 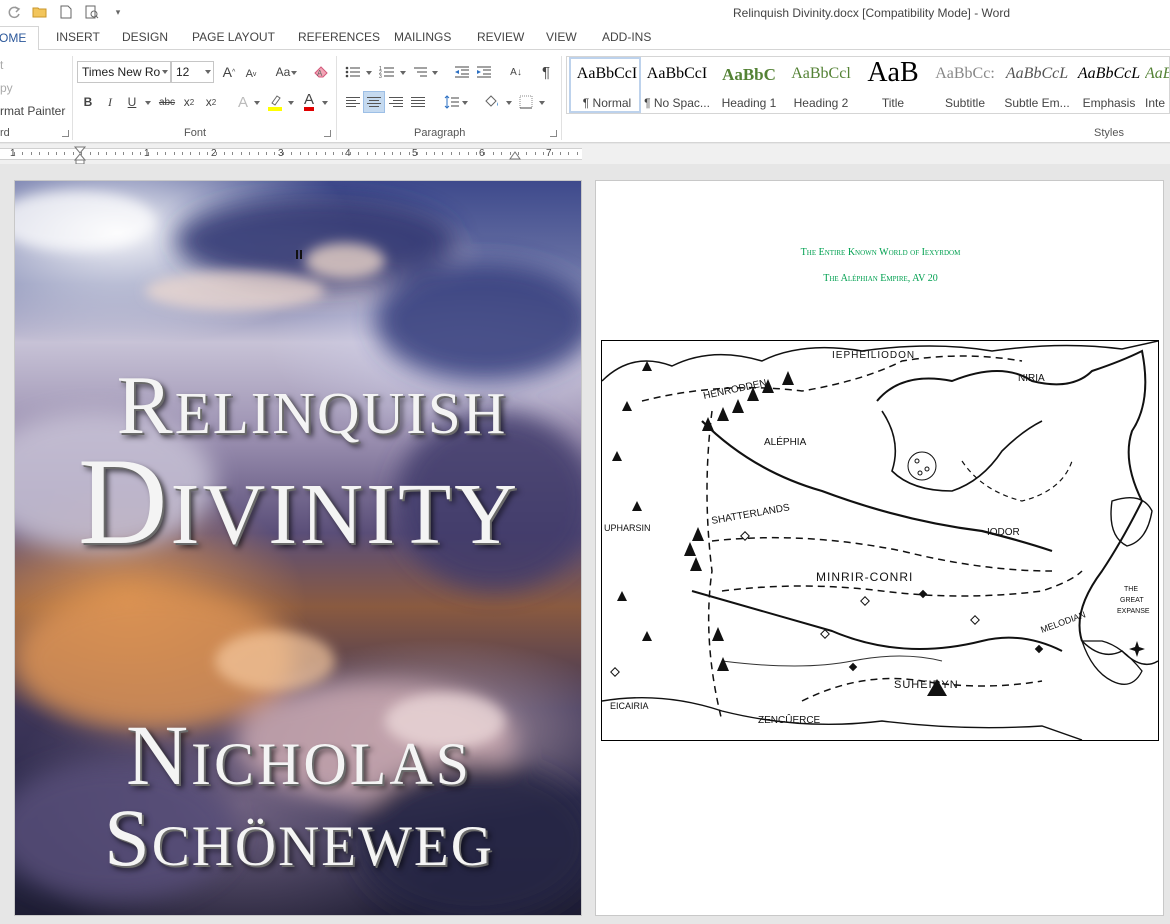 I want to click on text-effects-dropdown-icon, so click(x=257, y=103).